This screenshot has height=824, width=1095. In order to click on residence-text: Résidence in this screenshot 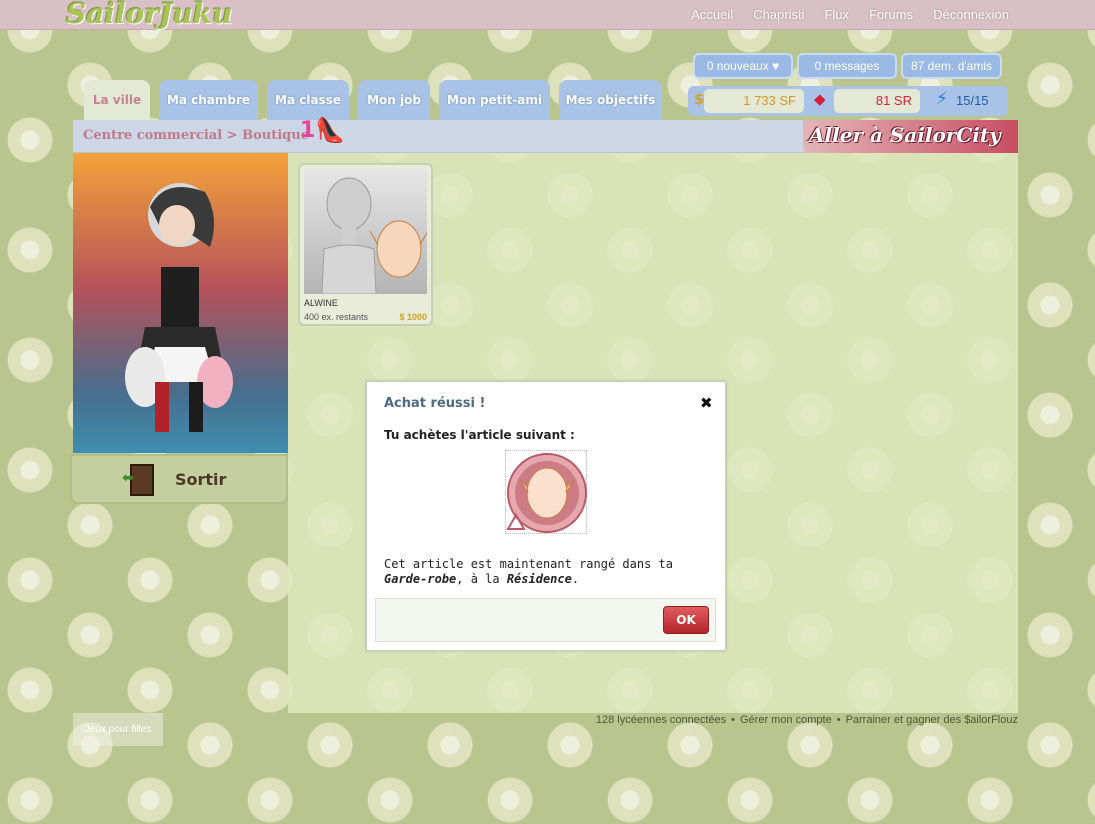, I will do `click(539, 579)`.